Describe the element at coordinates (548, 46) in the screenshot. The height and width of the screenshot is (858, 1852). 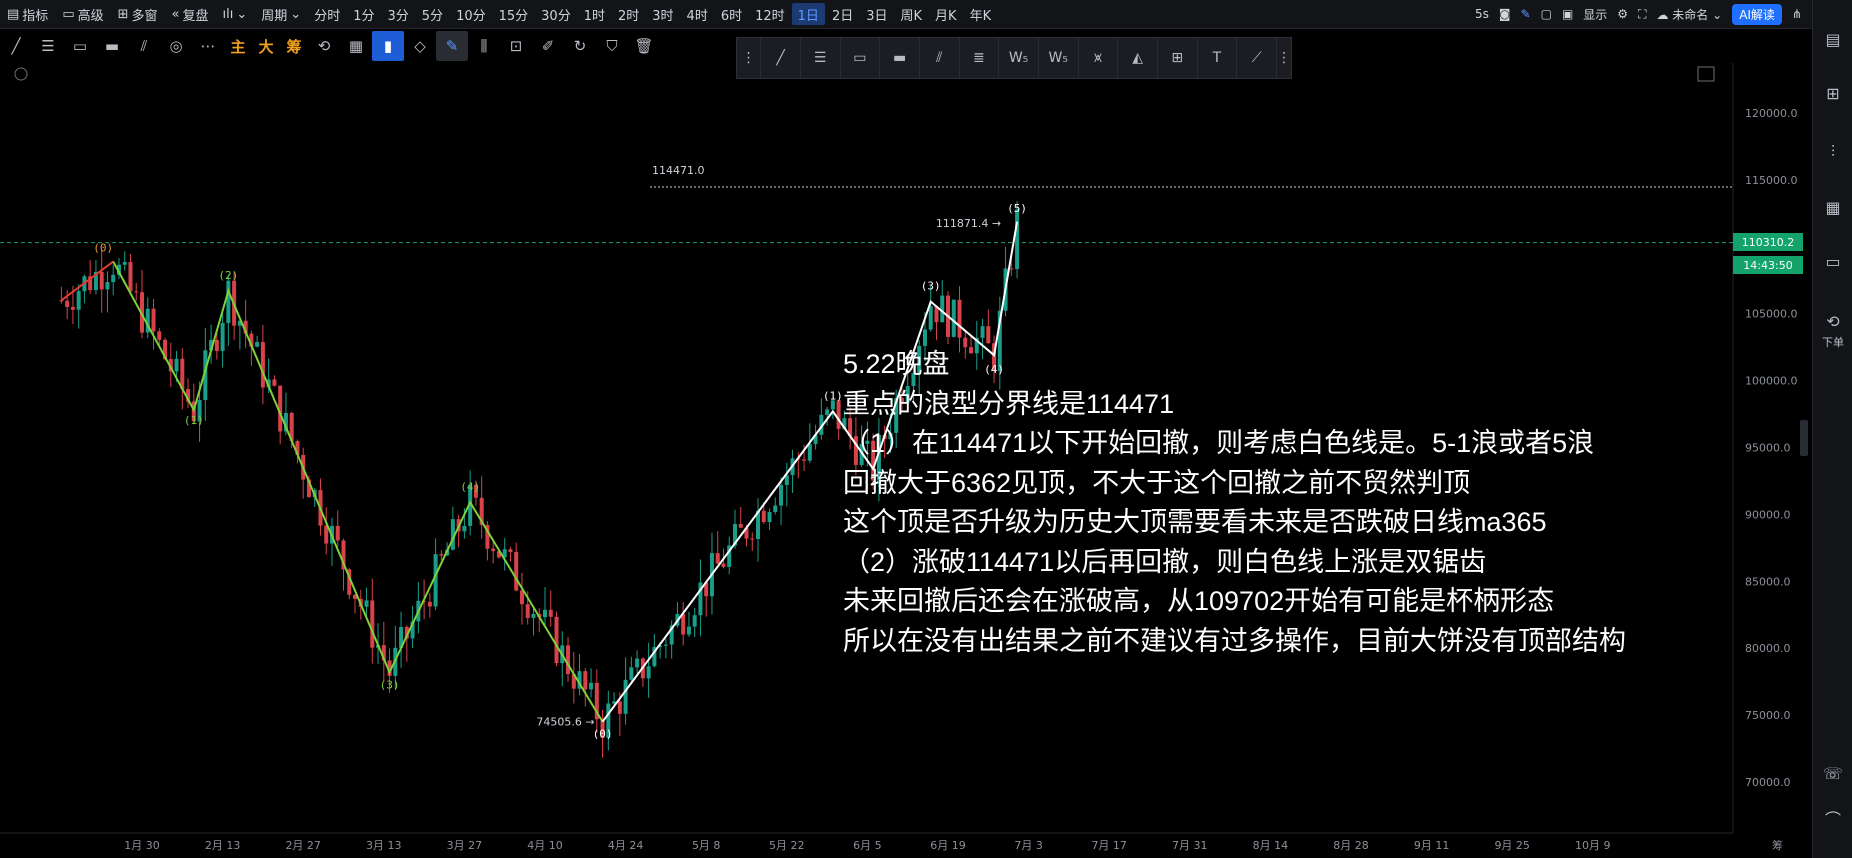
I see `edit-icon: ✐` at that location.